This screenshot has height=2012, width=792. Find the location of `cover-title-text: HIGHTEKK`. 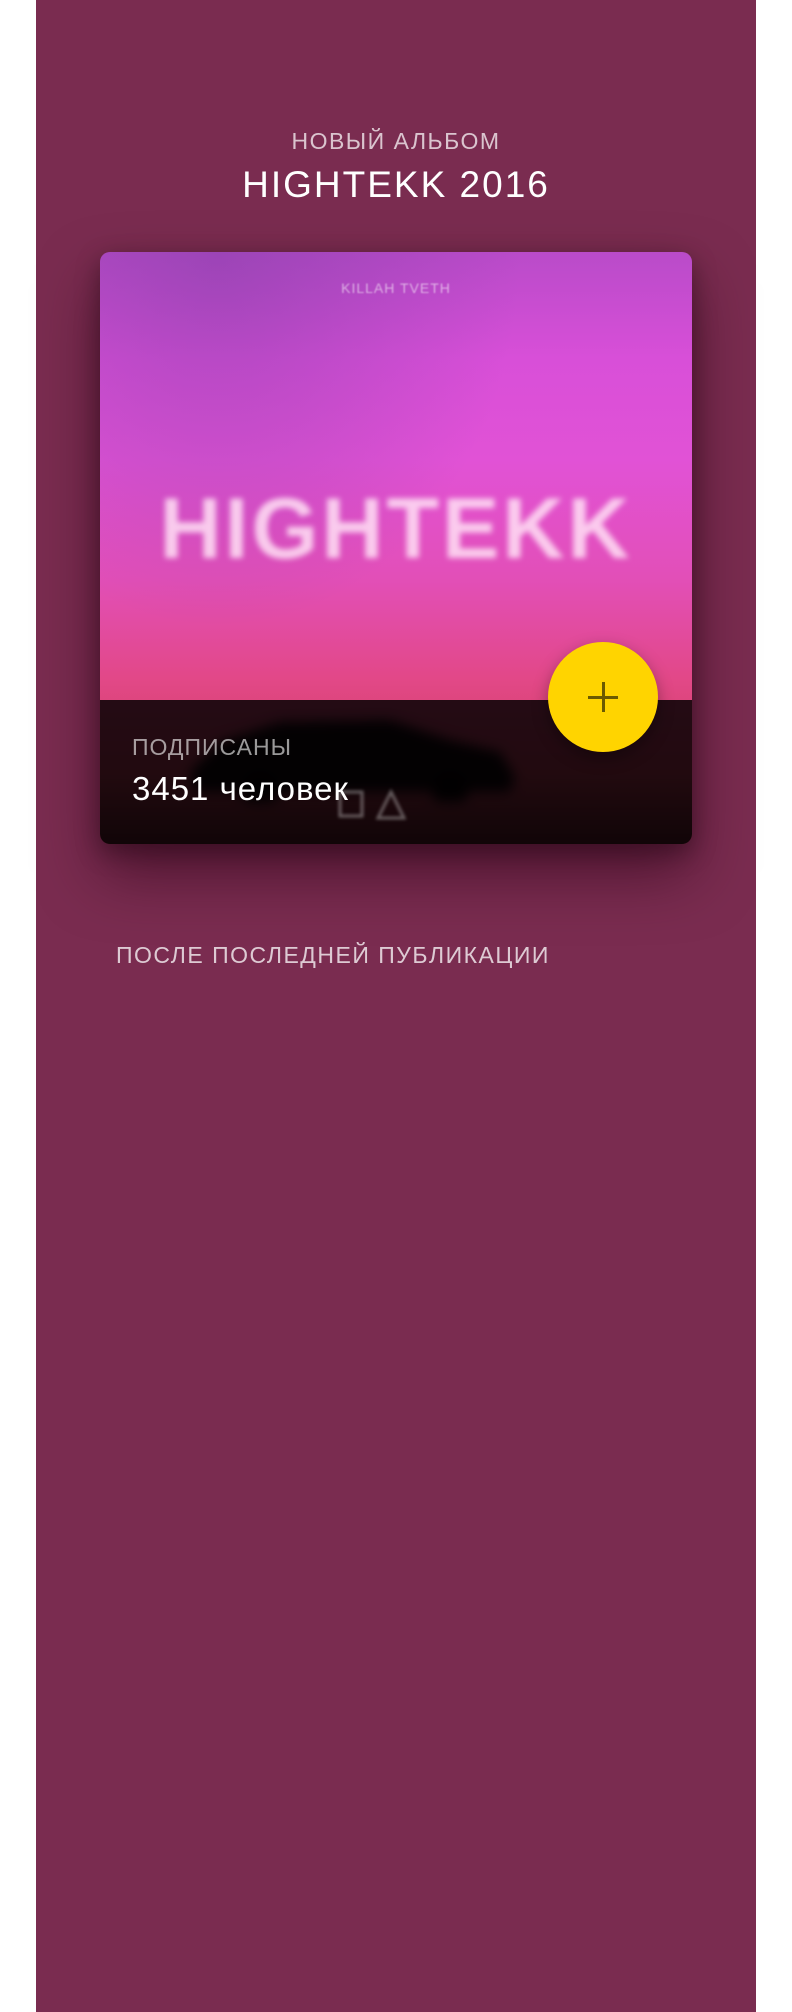

cover-title-text: HIGHTEKK is located at coordinates (396, 529).